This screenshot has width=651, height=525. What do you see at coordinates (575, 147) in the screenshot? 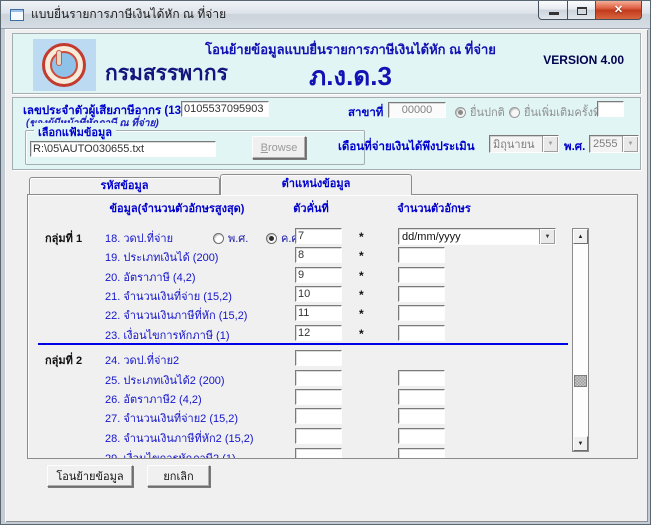
I see `era-label: พ.ศ.` at bounding box center [575, 147].